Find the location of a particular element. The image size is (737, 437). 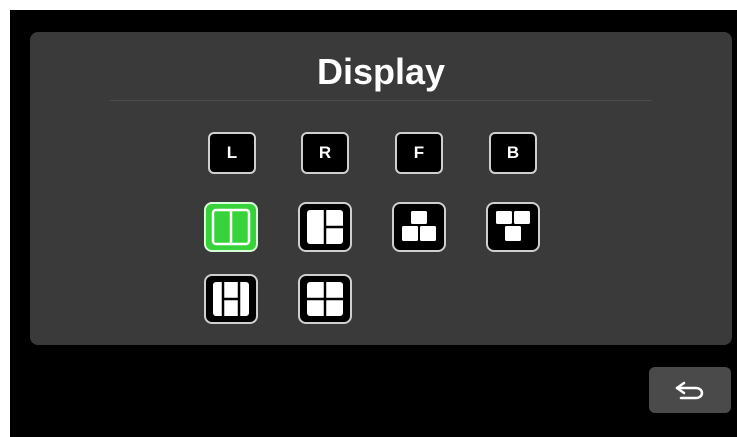

layout-two-top-one-bottom-button is located at coordinates (513, 227).